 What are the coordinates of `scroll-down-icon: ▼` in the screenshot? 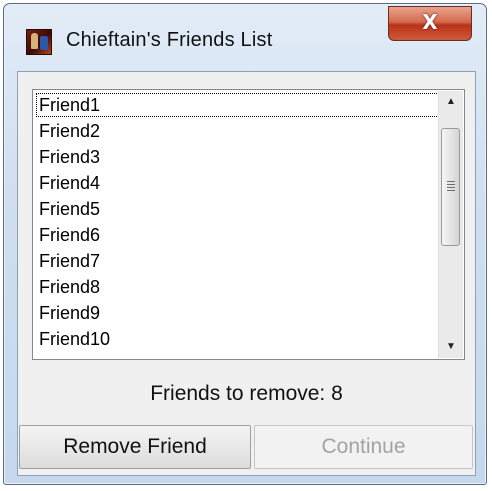 It's located at (451, 347).